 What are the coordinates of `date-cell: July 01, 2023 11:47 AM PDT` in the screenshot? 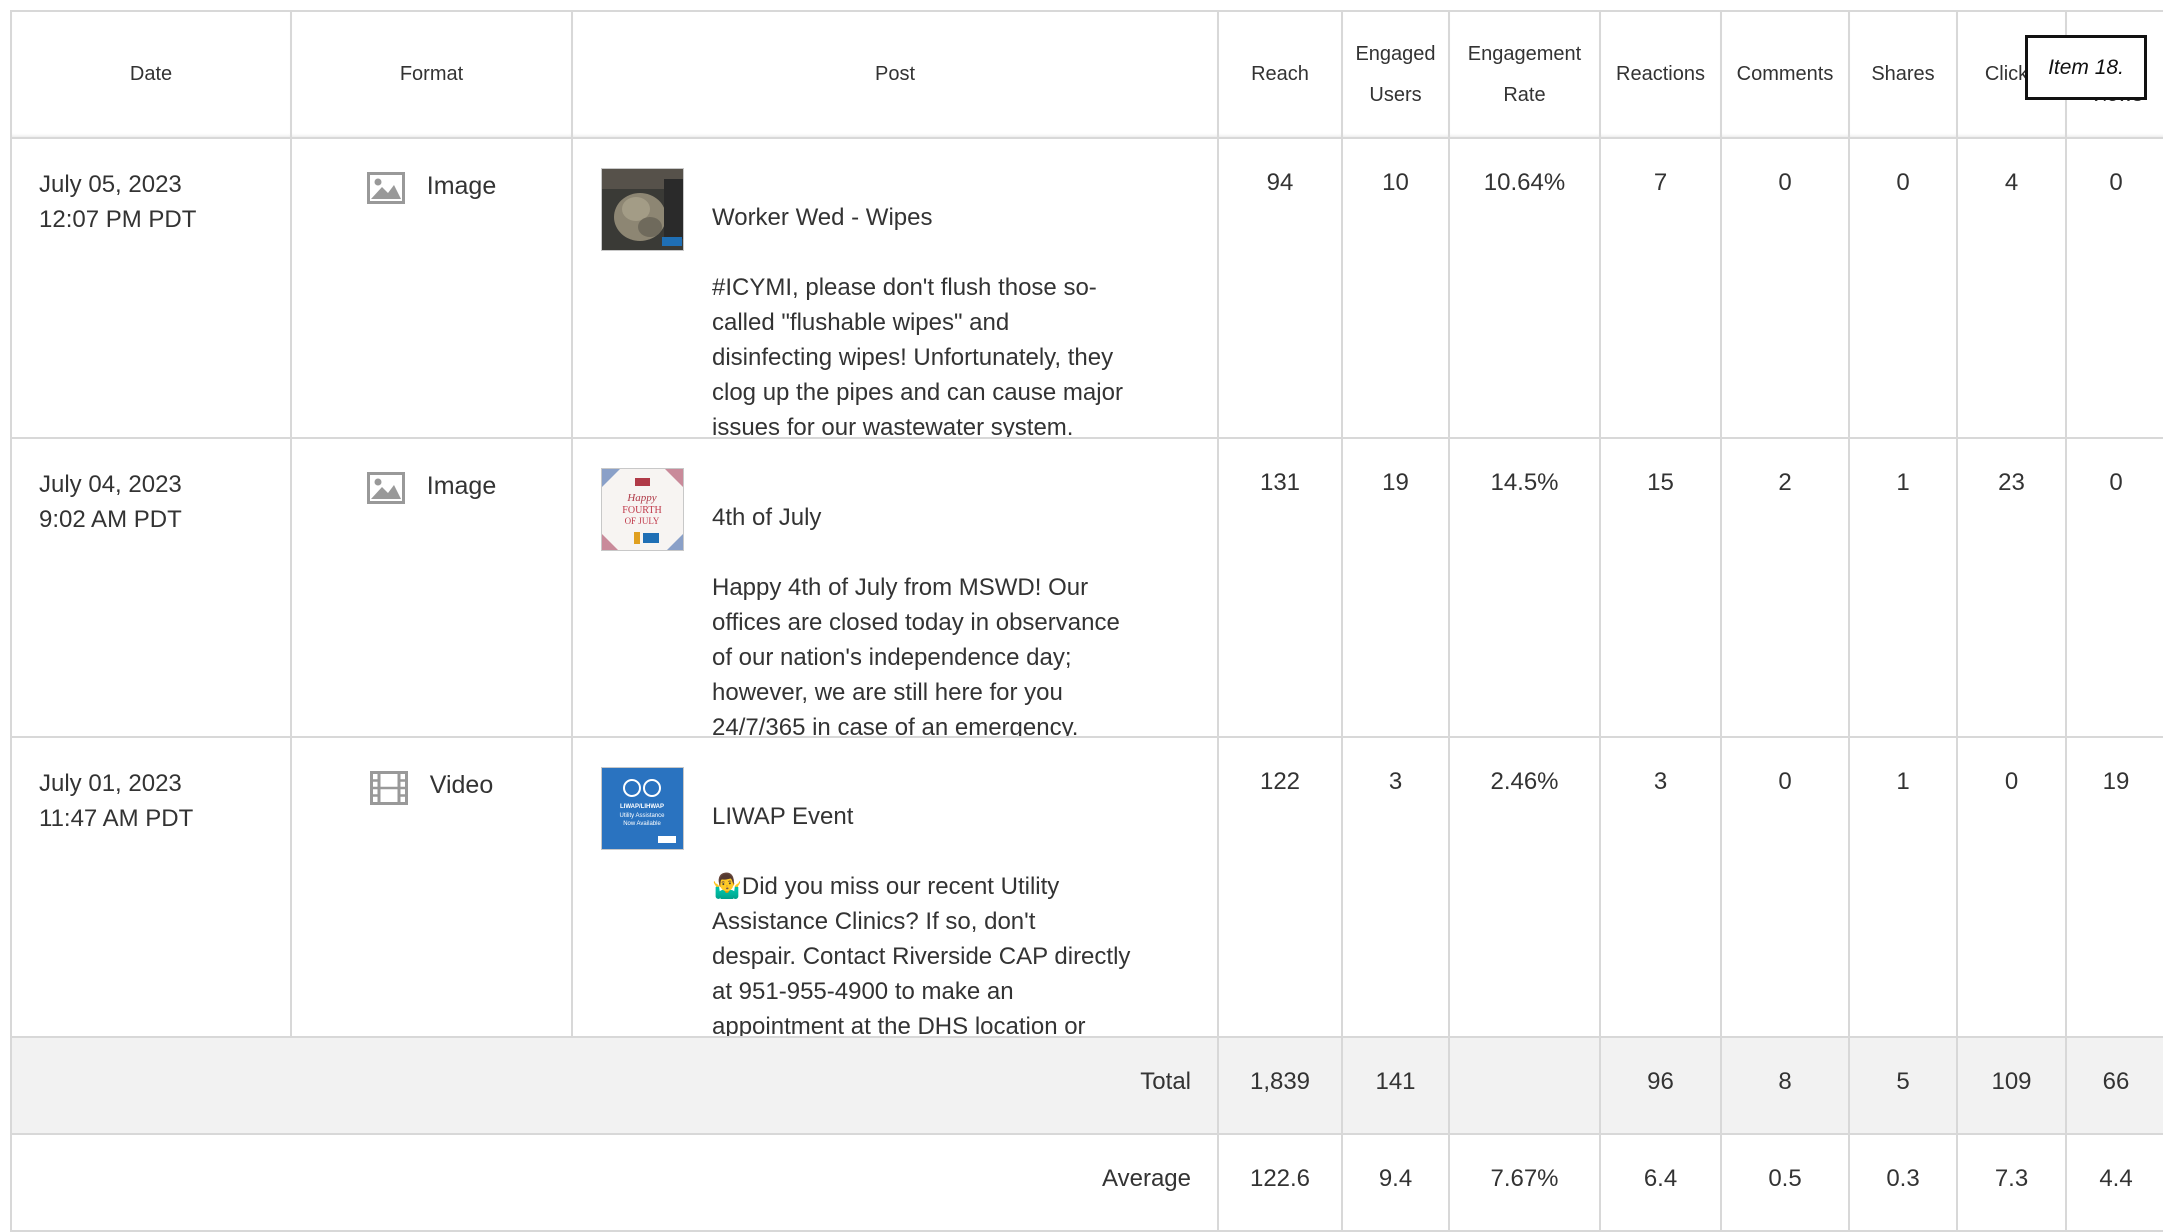 It's located at (152, 888).